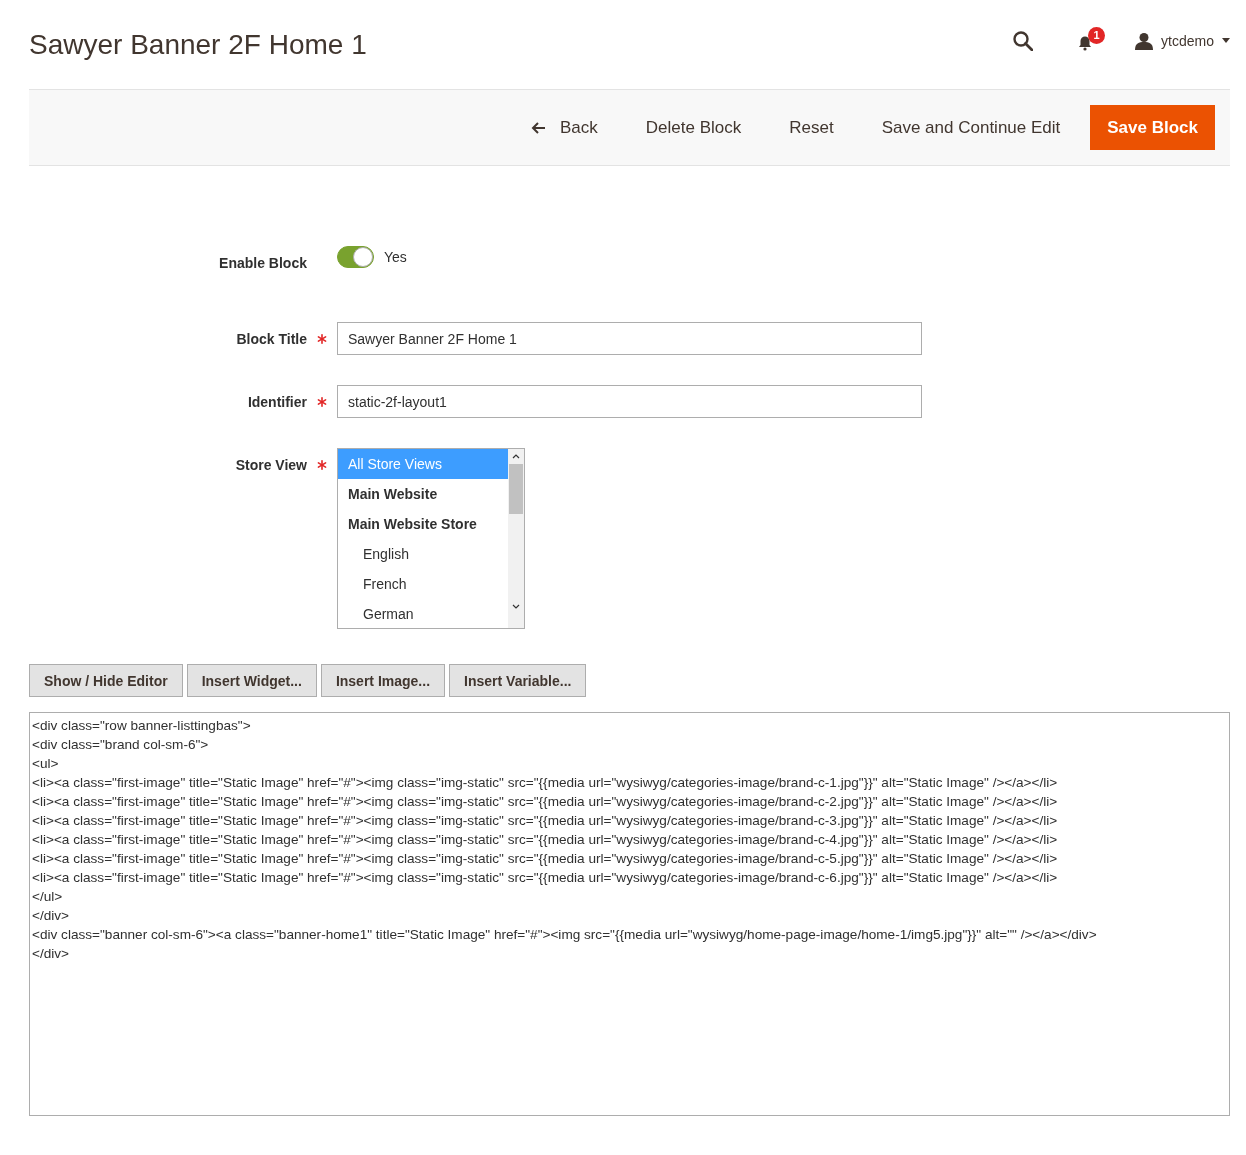  Describe the element at coordinates (1152, 127) in the screenshot. I see `save-button: Save Block` at that location.